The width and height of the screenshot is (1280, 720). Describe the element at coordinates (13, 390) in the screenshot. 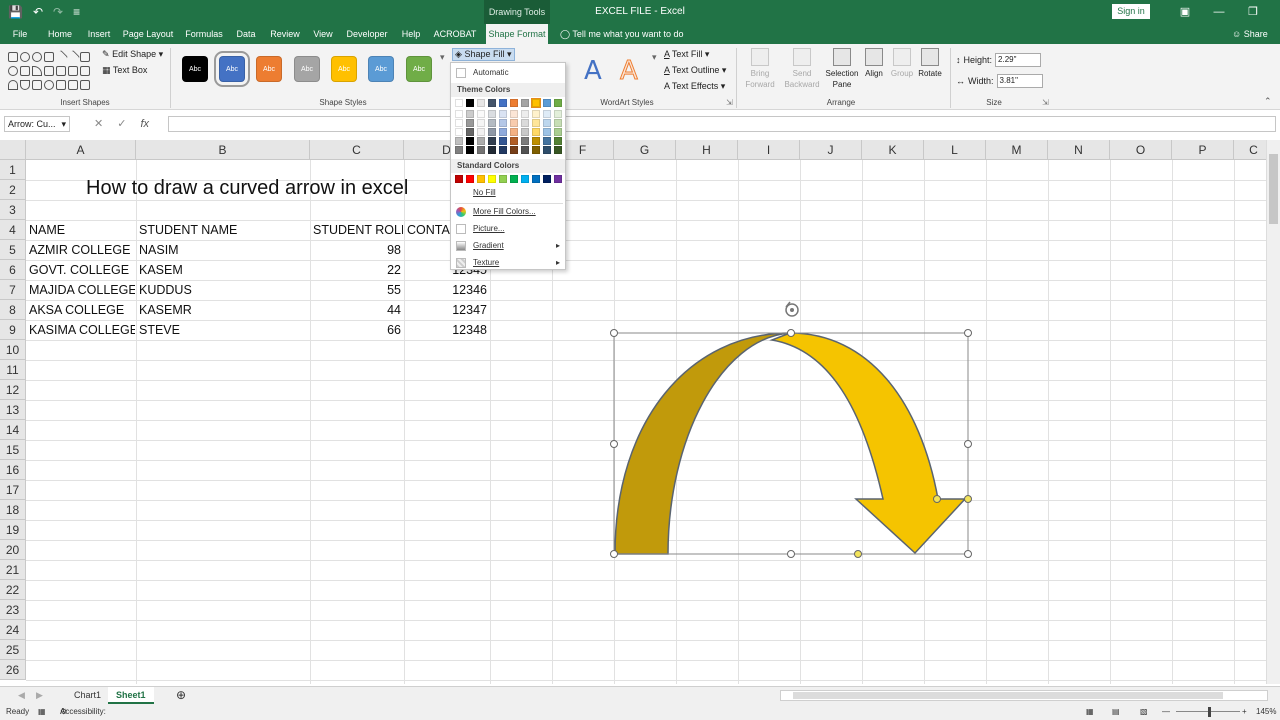

I see `row-header: 12` at that location.